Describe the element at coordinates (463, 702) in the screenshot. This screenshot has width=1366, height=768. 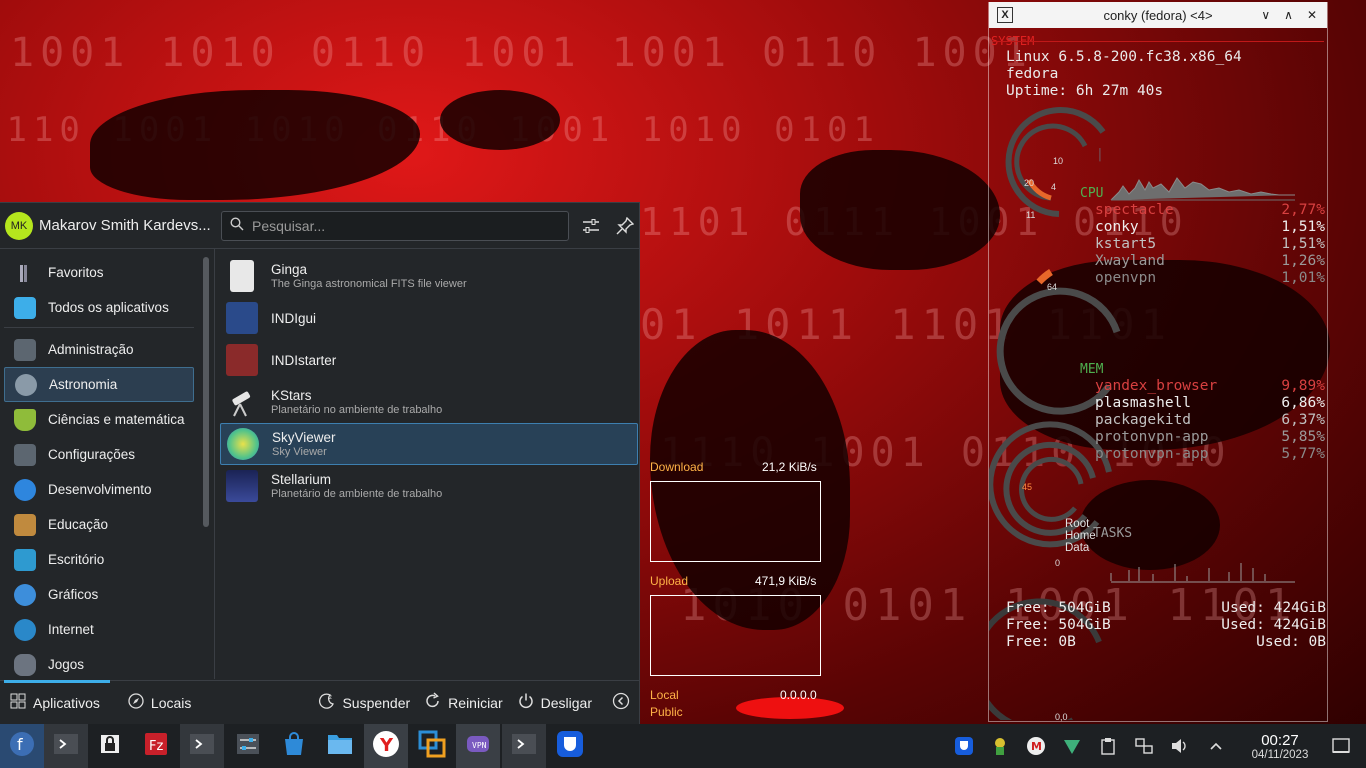
I see `restart-button: Reiniciar` at that location.